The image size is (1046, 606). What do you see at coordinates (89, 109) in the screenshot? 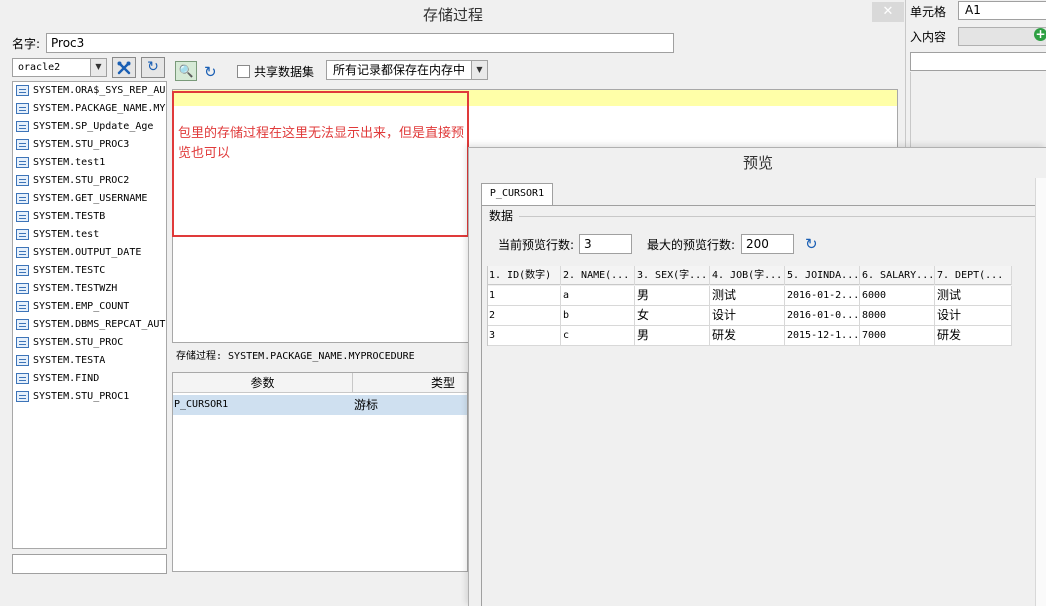
I see `procedure-list-item: SYSTEM.PACKAGE_NAME.MY` at bounding box center [89, 109].